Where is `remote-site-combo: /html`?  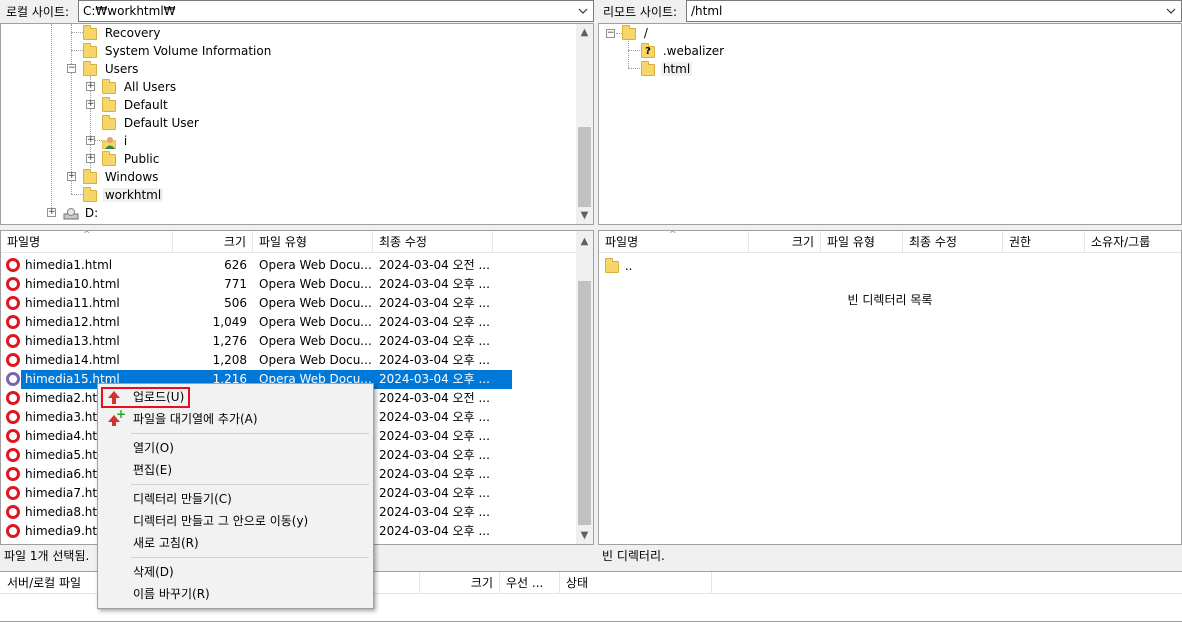
remote-site-combo: /html is located at coordinates (934, 11).